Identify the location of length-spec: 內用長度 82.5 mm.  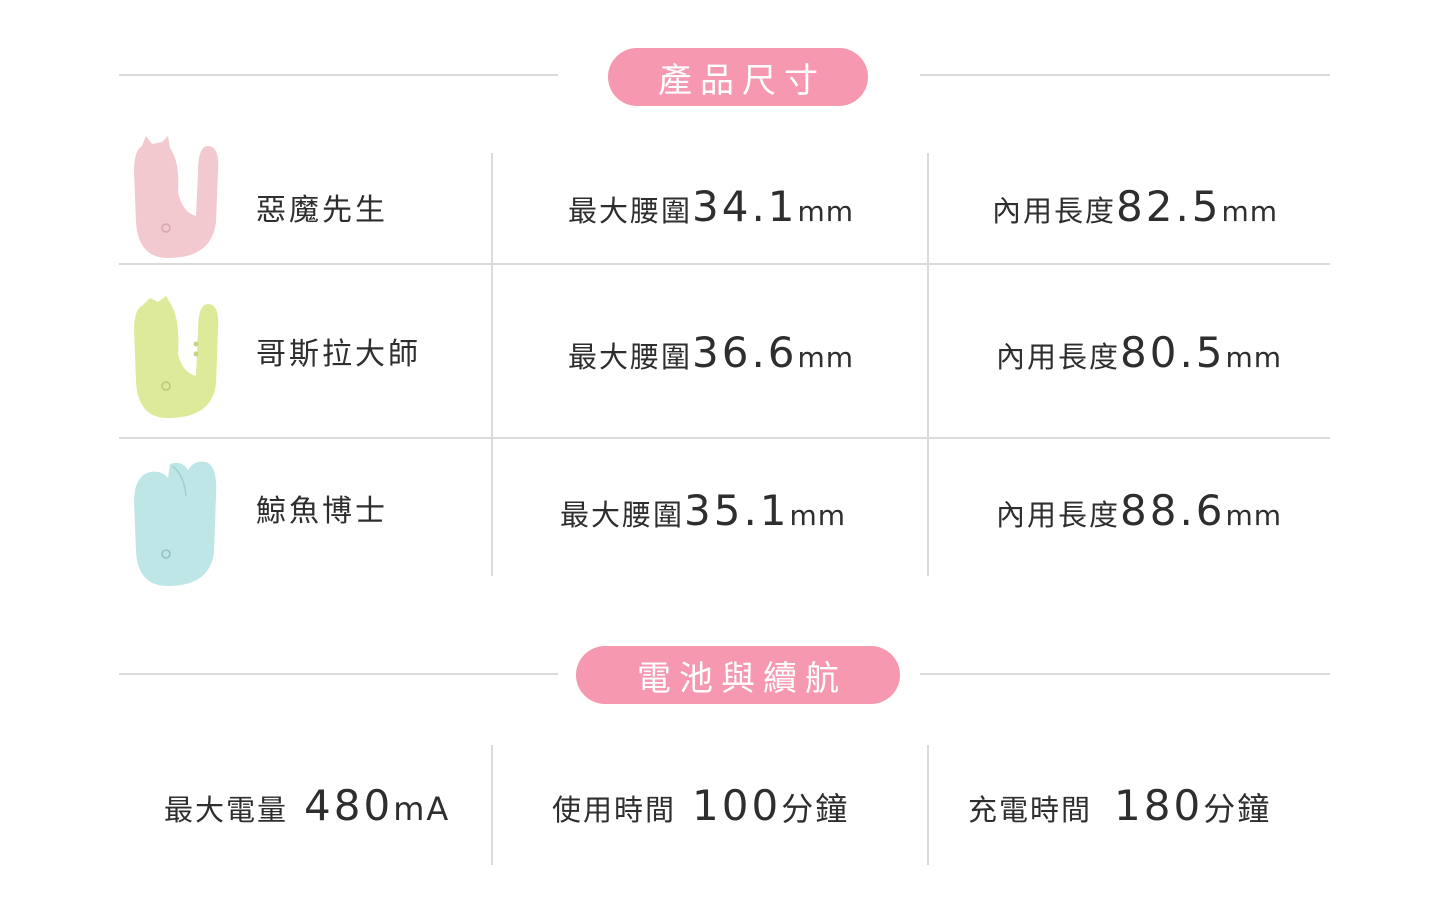
(1135, 207).